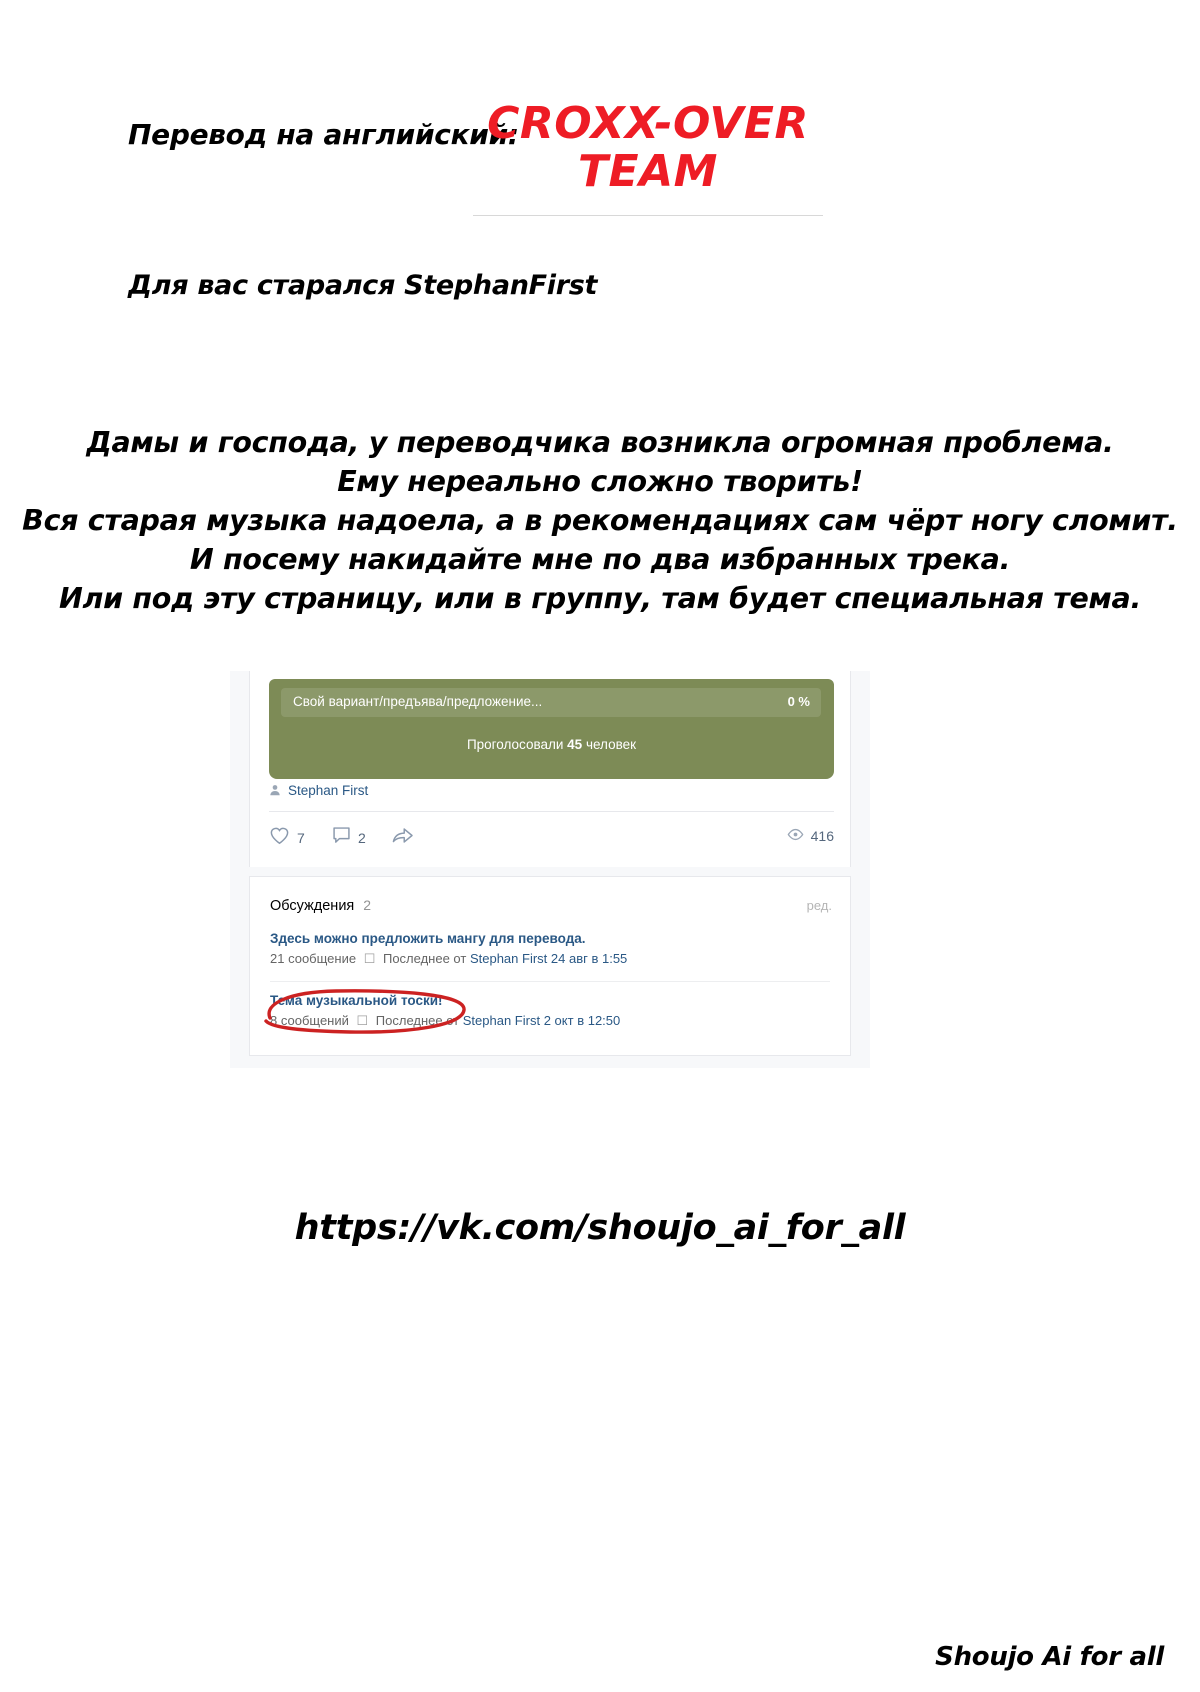 Image resolution: width=1200 pixels, height=1692 pixels. What do you see at coordinates (515, 744) in the screenshot?
I see `poll-voters-prefix: Проголосовали` at bounding box center [515, 744].